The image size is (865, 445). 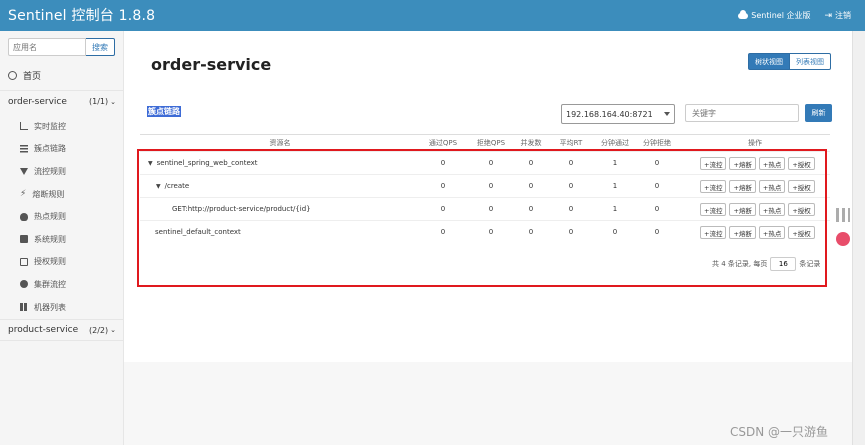 I want to click on logout-icon: ⇥, so click(x=828, y=15).